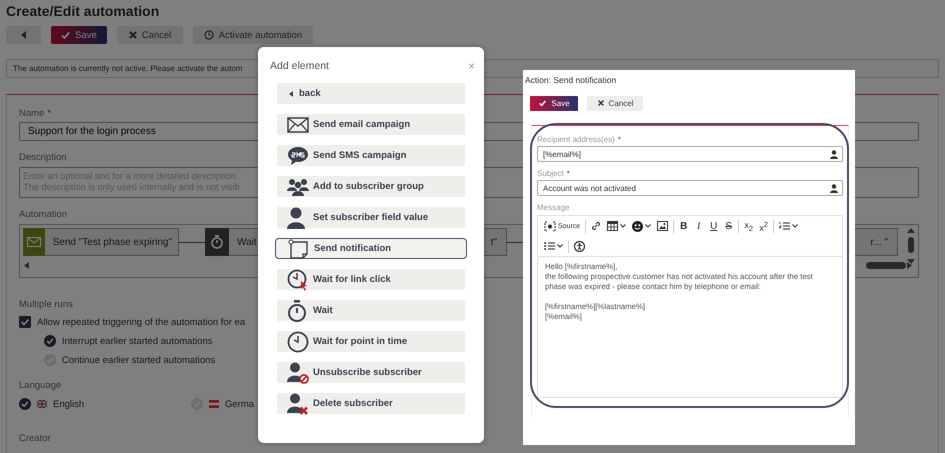 This screenshot has height=453, width=945. I want to click on bullet-list-icon, so click(549, 246).